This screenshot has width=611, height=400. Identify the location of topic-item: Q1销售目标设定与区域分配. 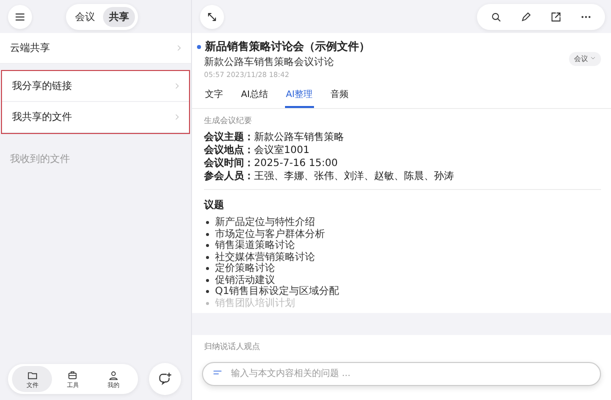
(402, 292).